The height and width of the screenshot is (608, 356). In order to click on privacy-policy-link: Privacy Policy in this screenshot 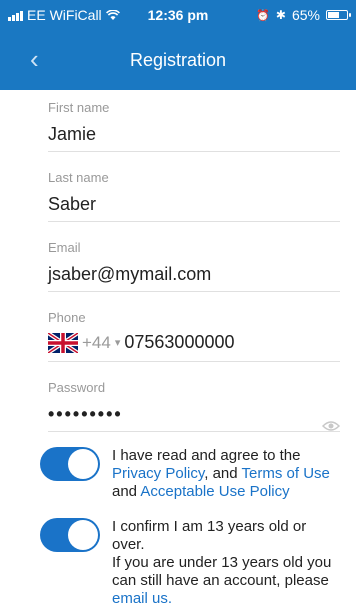, I will do `click(158, 473)`.